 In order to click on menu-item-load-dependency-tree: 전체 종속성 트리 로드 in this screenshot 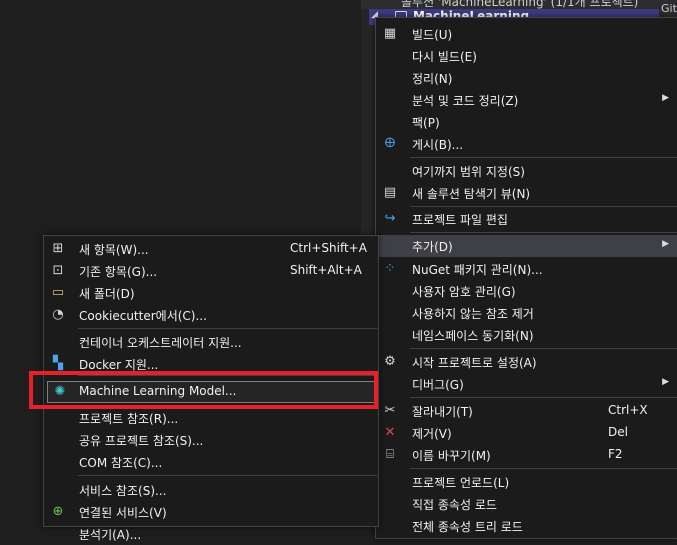, I will do `click(527, 526)`.